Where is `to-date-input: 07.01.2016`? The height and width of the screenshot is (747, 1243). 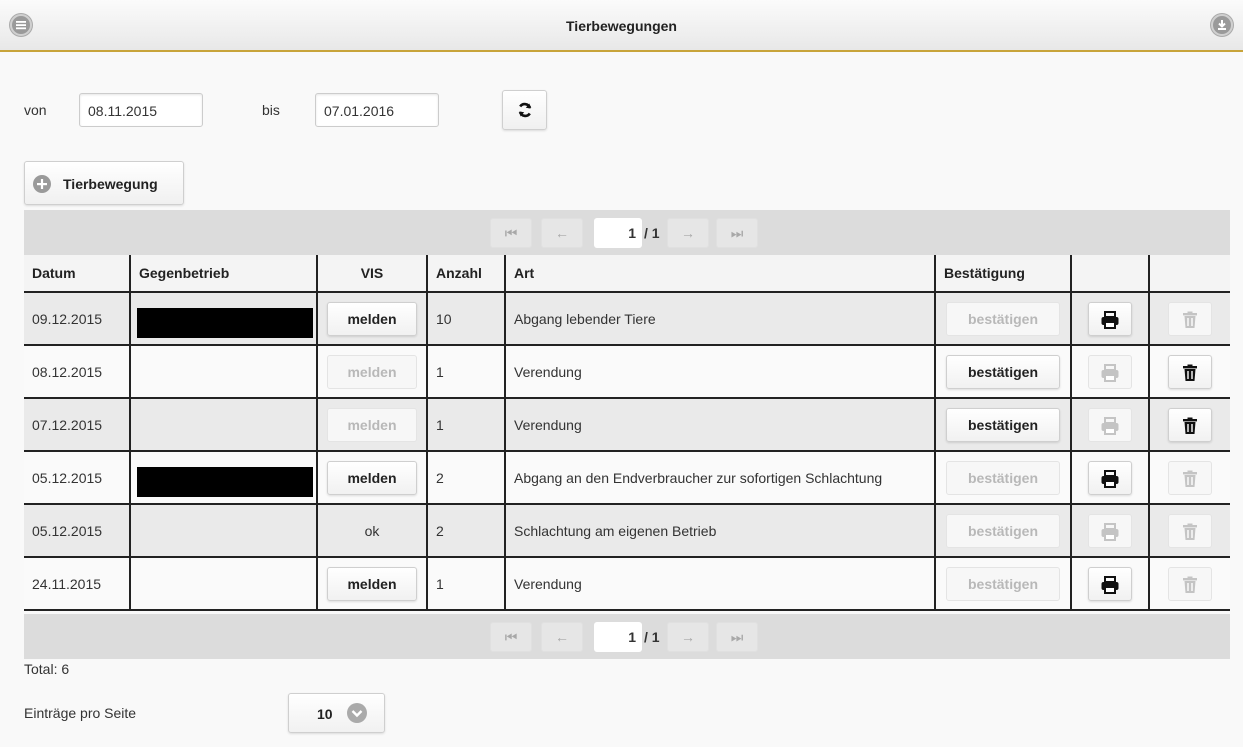 to-date-input: 07.01.2016 is located at coordinates (377, 110).